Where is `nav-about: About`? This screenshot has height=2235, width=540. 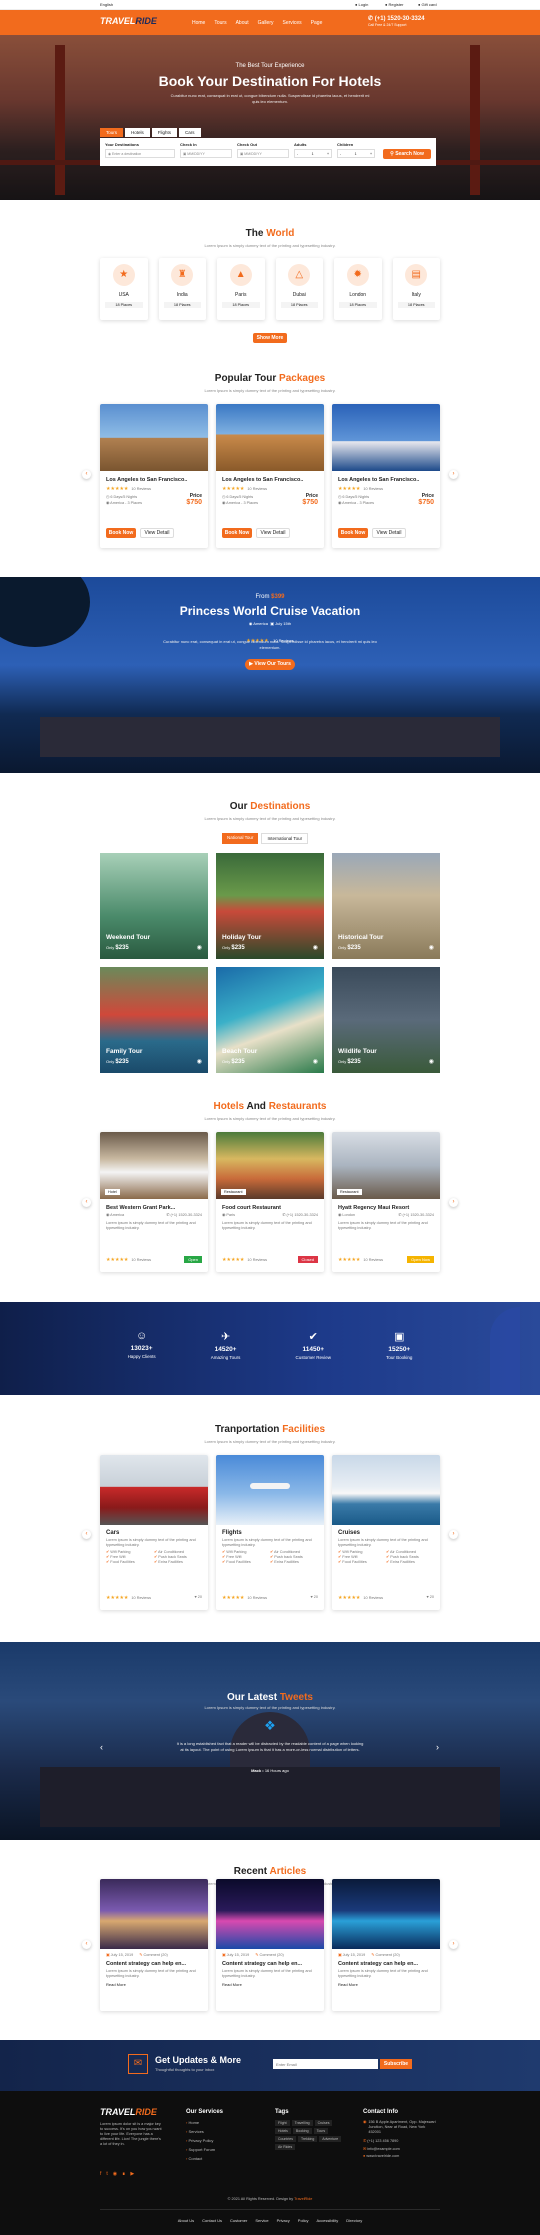 nav-about: About is located at coordinates (242, 23).